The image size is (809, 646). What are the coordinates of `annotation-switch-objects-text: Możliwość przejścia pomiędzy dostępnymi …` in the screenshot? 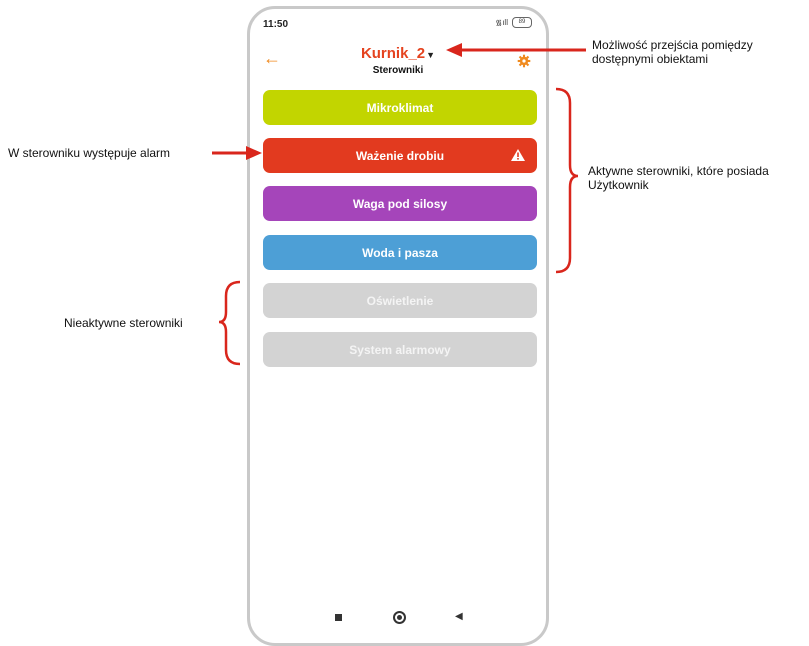 It's located at (672, 52).